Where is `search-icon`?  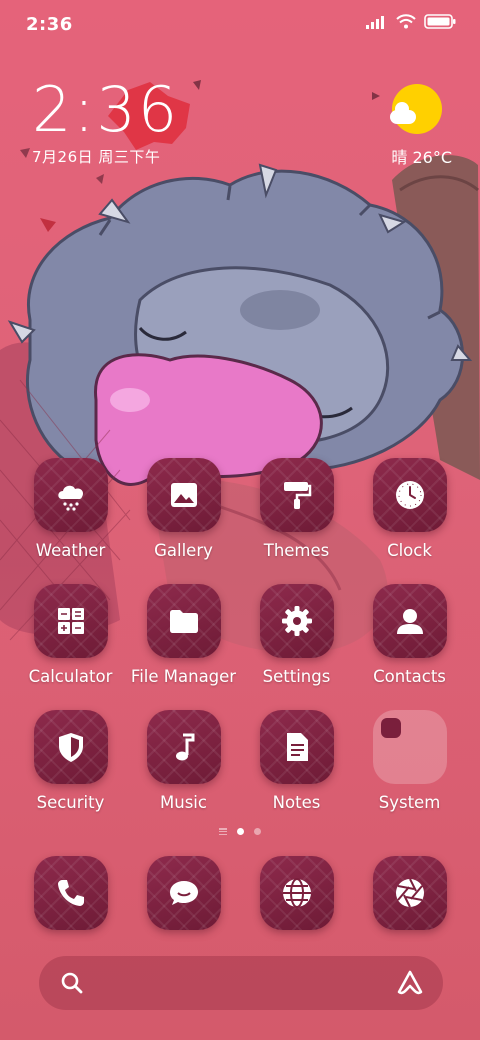
search-icon is located at coordinates (72, 983).